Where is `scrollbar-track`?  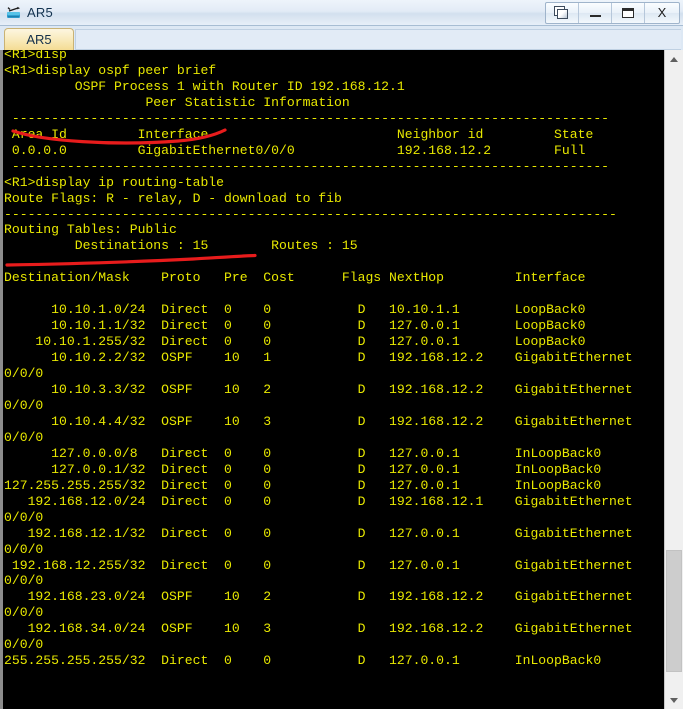 scrollbar-track is located at coordinates (674, 379).